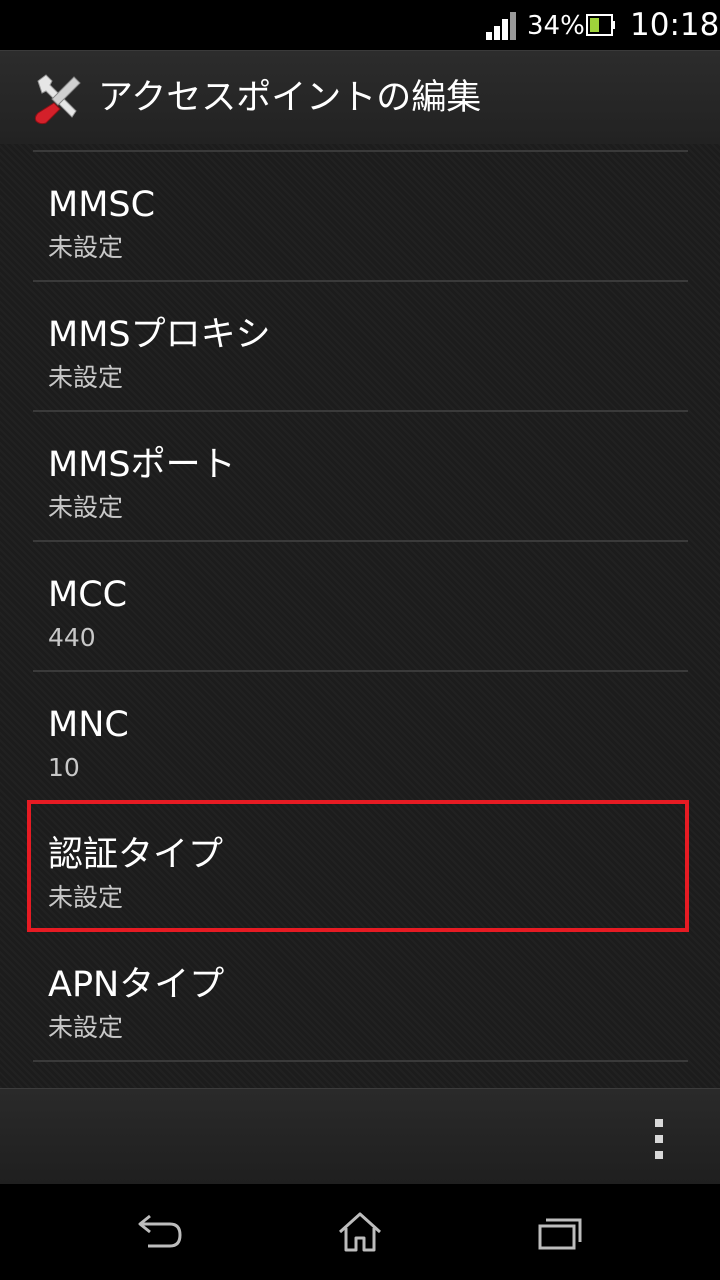 This screenshot has height=1280, width=720. I want to click on pref-title: MMSプロキシ, so click(159, 335).